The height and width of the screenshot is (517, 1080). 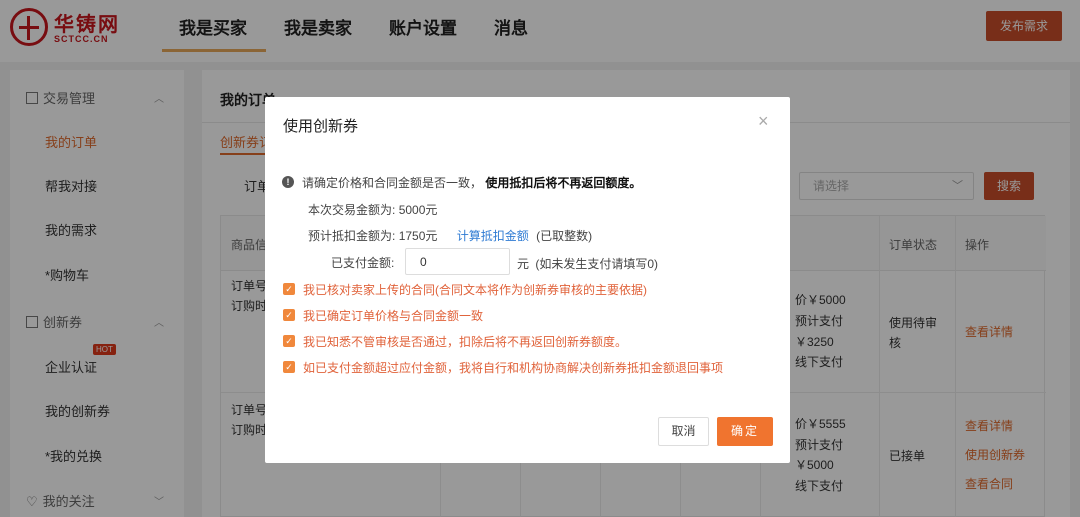 What do you see at coordinates (450, 236) in the screenshot?
I see `deduct-amount: 预计抵扣金额为: 1750元 计算抵扣金额 (已取整数)` at bounding box center [450, 236].